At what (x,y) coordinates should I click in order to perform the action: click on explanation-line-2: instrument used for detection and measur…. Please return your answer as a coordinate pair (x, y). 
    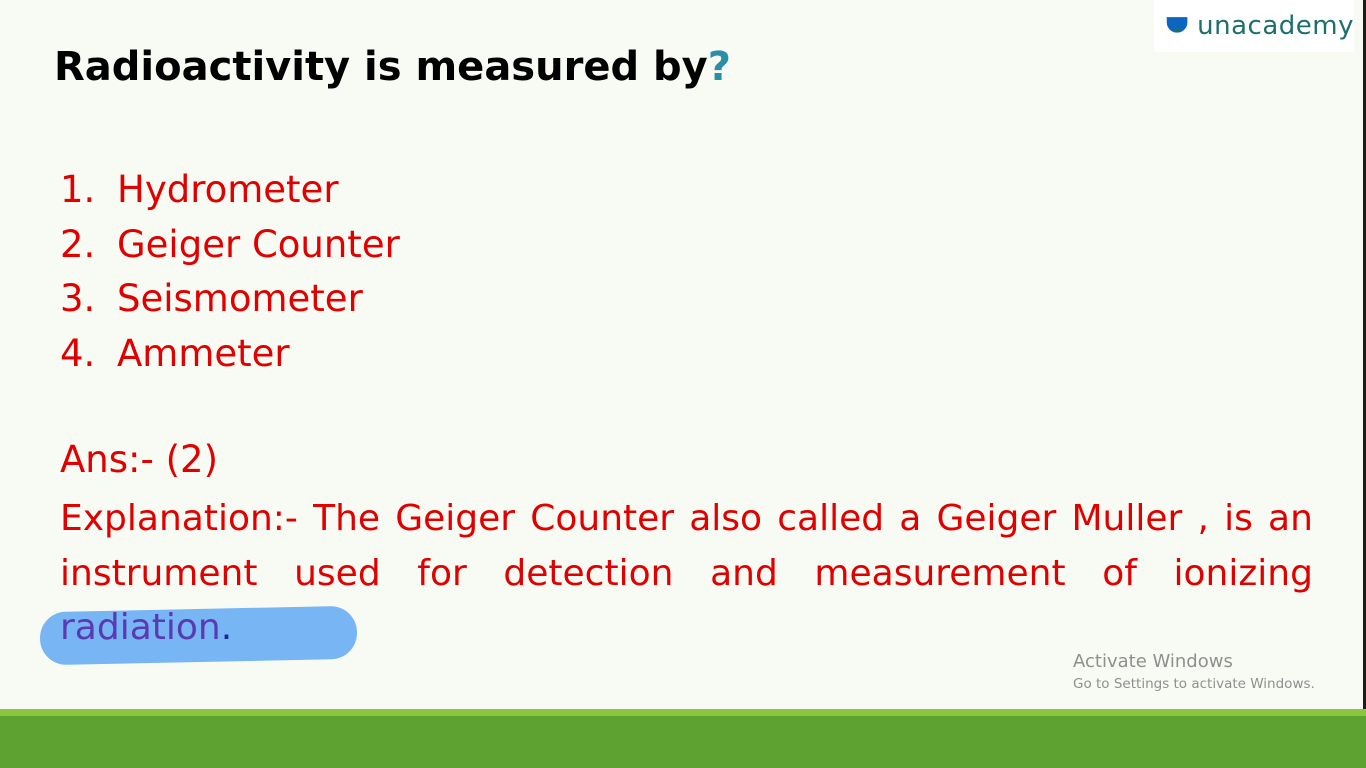
    Looking at the image, I should click on (686, 574).